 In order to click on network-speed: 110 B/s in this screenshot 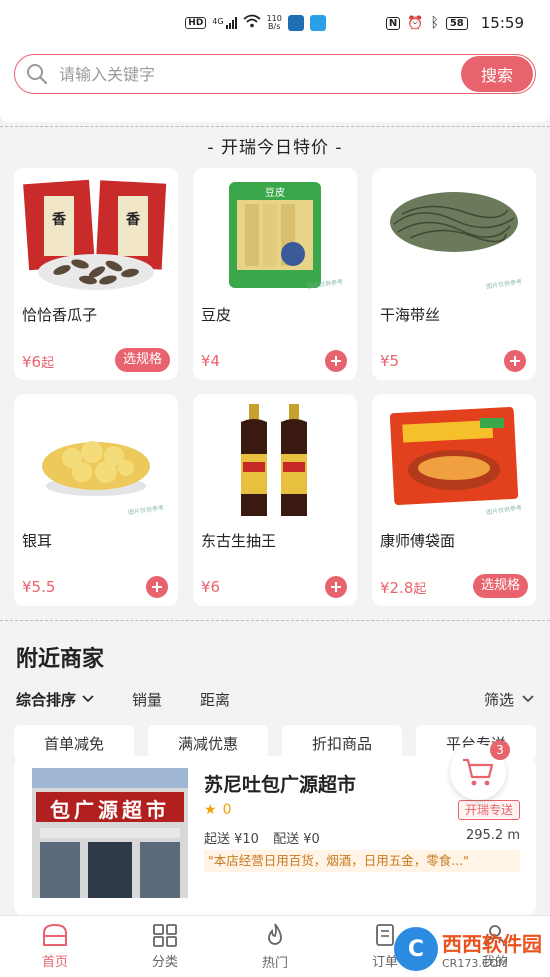, I will do `click(274, 23)`.